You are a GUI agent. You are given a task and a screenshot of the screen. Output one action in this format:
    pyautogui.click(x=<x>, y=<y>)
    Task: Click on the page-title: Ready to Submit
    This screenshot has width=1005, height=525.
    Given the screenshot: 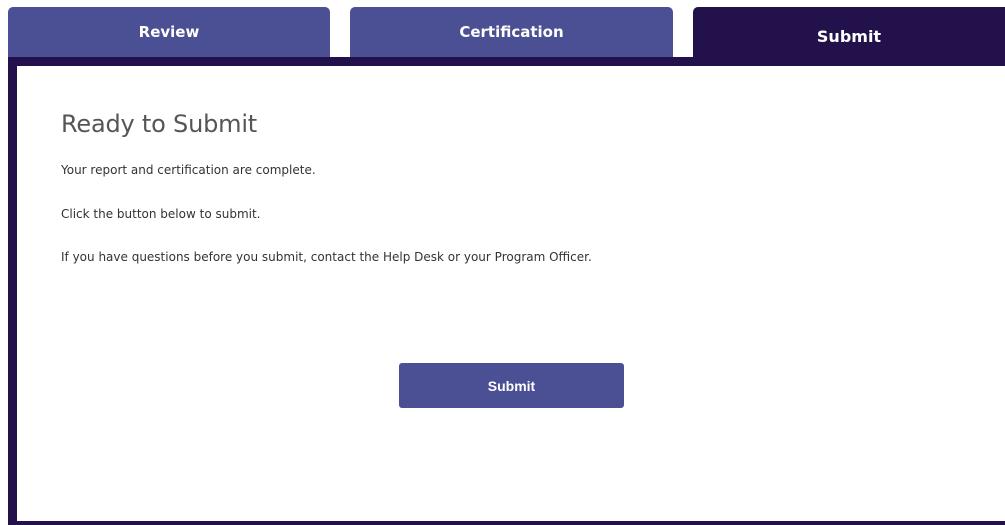 What is the action you would take?
    pyautogui.click(x=159, y=124)
    